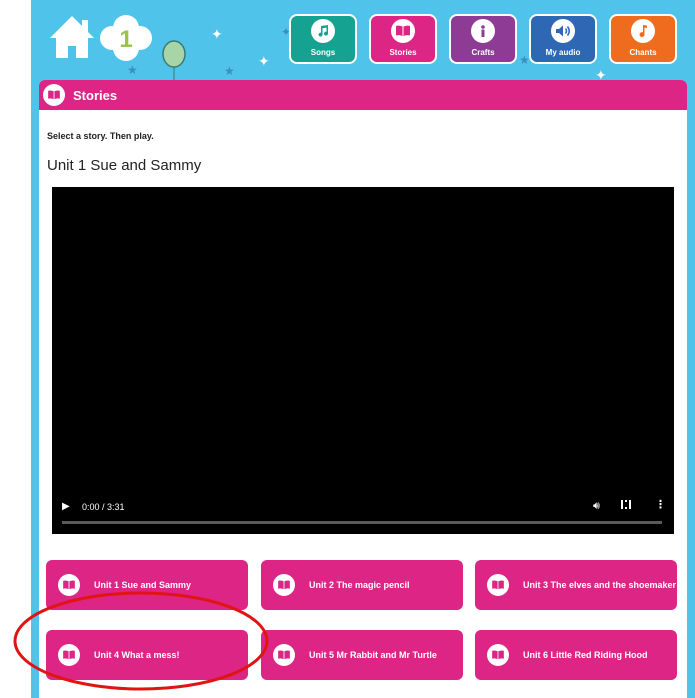 The height and width of the screenshot is (698, 695). Describe the element at coordinates (95, 95) in the screenshot. I see `panel-title: Stories` at that location.